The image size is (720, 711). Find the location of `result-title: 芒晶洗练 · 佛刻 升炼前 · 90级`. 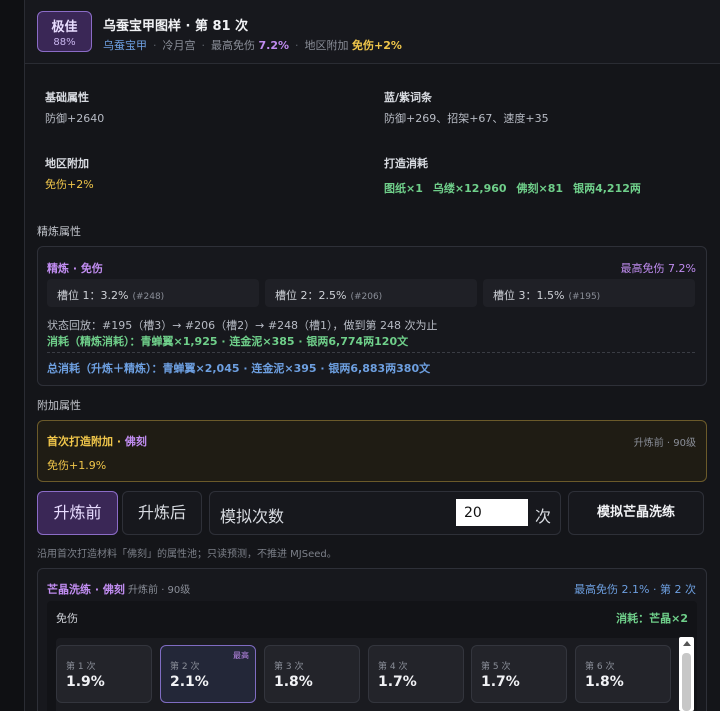

result-title: 芒晶洗练 · 佛刻 升炼前 · 90级 is located at coordinates (119, 589).